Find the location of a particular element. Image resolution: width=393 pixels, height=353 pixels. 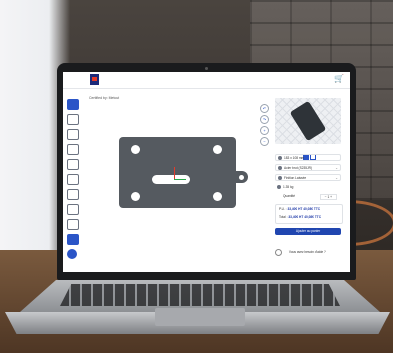

document-tool-icon is located at coordinates (73, 179).